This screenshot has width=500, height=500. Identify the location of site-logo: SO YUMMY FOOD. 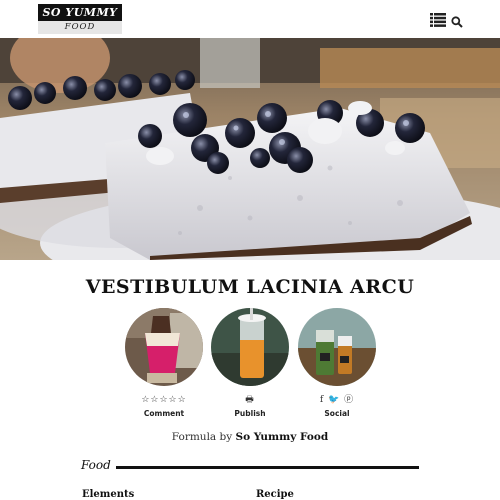
(80, 19).